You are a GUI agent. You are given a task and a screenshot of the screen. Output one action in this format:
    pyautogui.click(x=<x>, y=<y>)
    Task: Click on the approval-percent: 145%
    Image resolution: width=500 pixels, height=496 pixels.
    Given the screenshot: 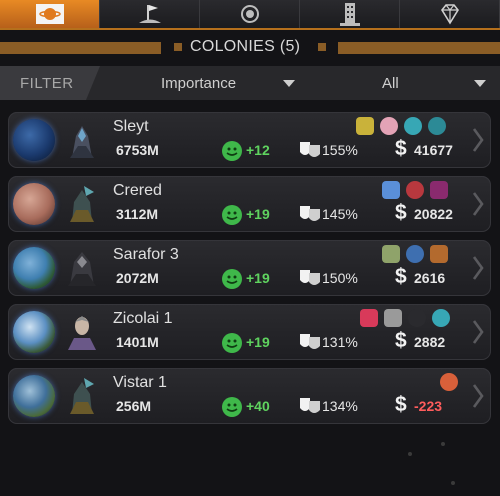 What is the action you would take?
    pyautogui.click(x=340, y=214)
    